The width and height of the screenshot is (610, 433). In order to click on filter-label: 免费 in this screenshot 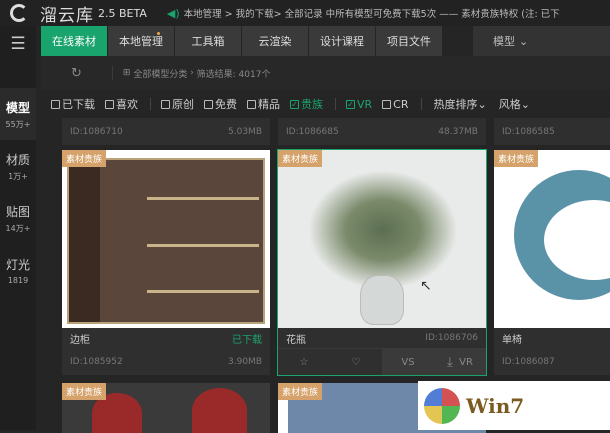, I will do `click(226, 104)`.